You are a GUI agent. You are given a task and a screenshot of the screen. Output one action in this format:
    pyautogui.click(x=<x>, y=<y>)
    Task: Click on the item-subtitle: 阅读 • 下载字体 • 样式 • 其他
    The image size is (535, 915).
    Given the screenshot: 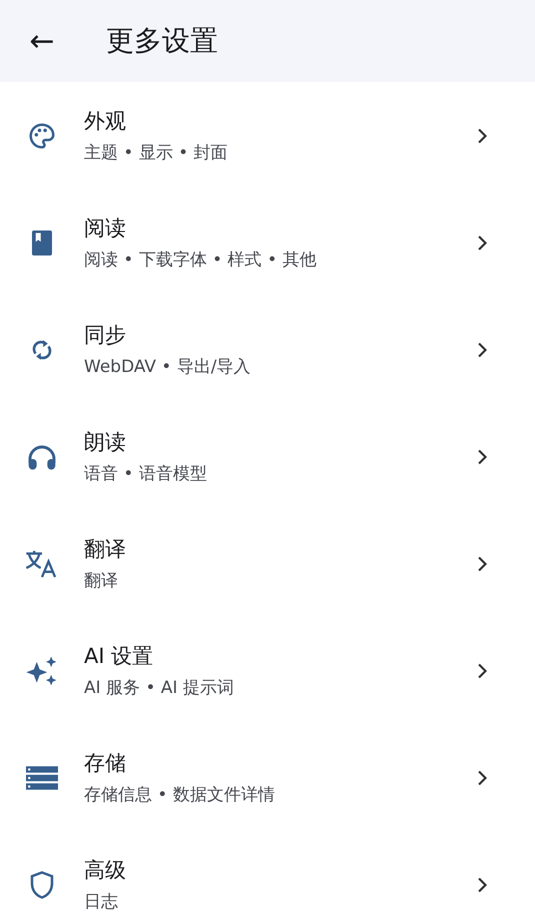 What is the action you would take?
    pyautogui.click(x=201, y=260)
    